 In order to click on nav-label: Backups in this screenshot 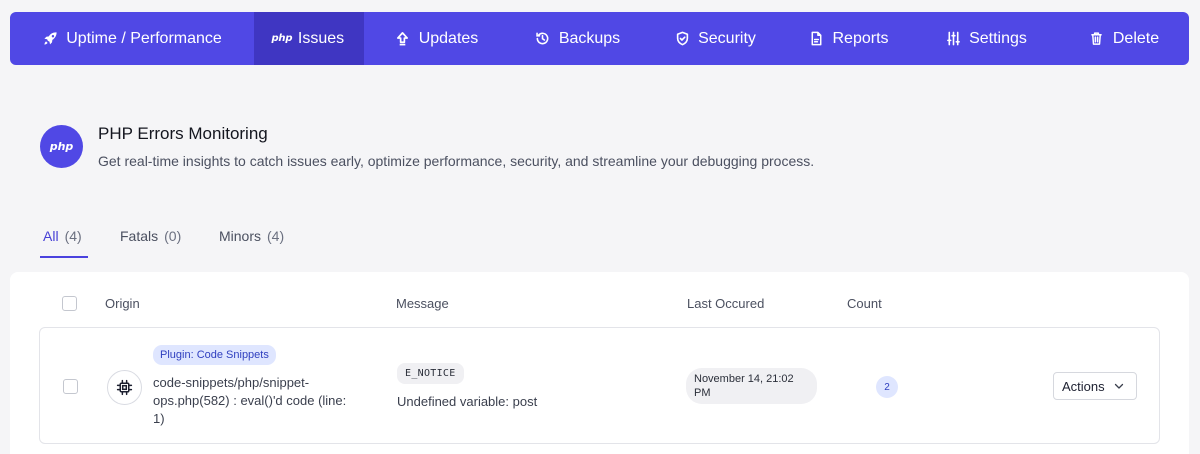, I will do `click(589, 38)`.